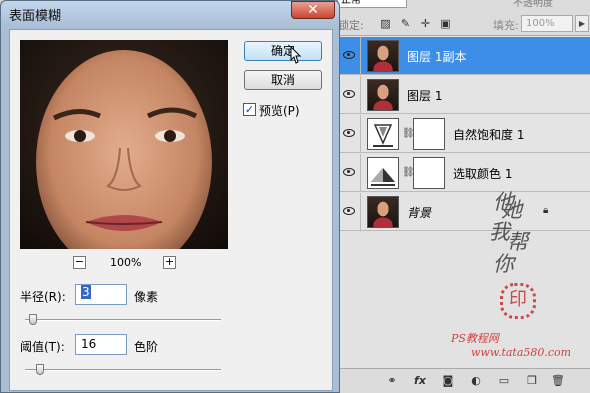  I want to click on layer-row: 图层 1, so click(463, 95).